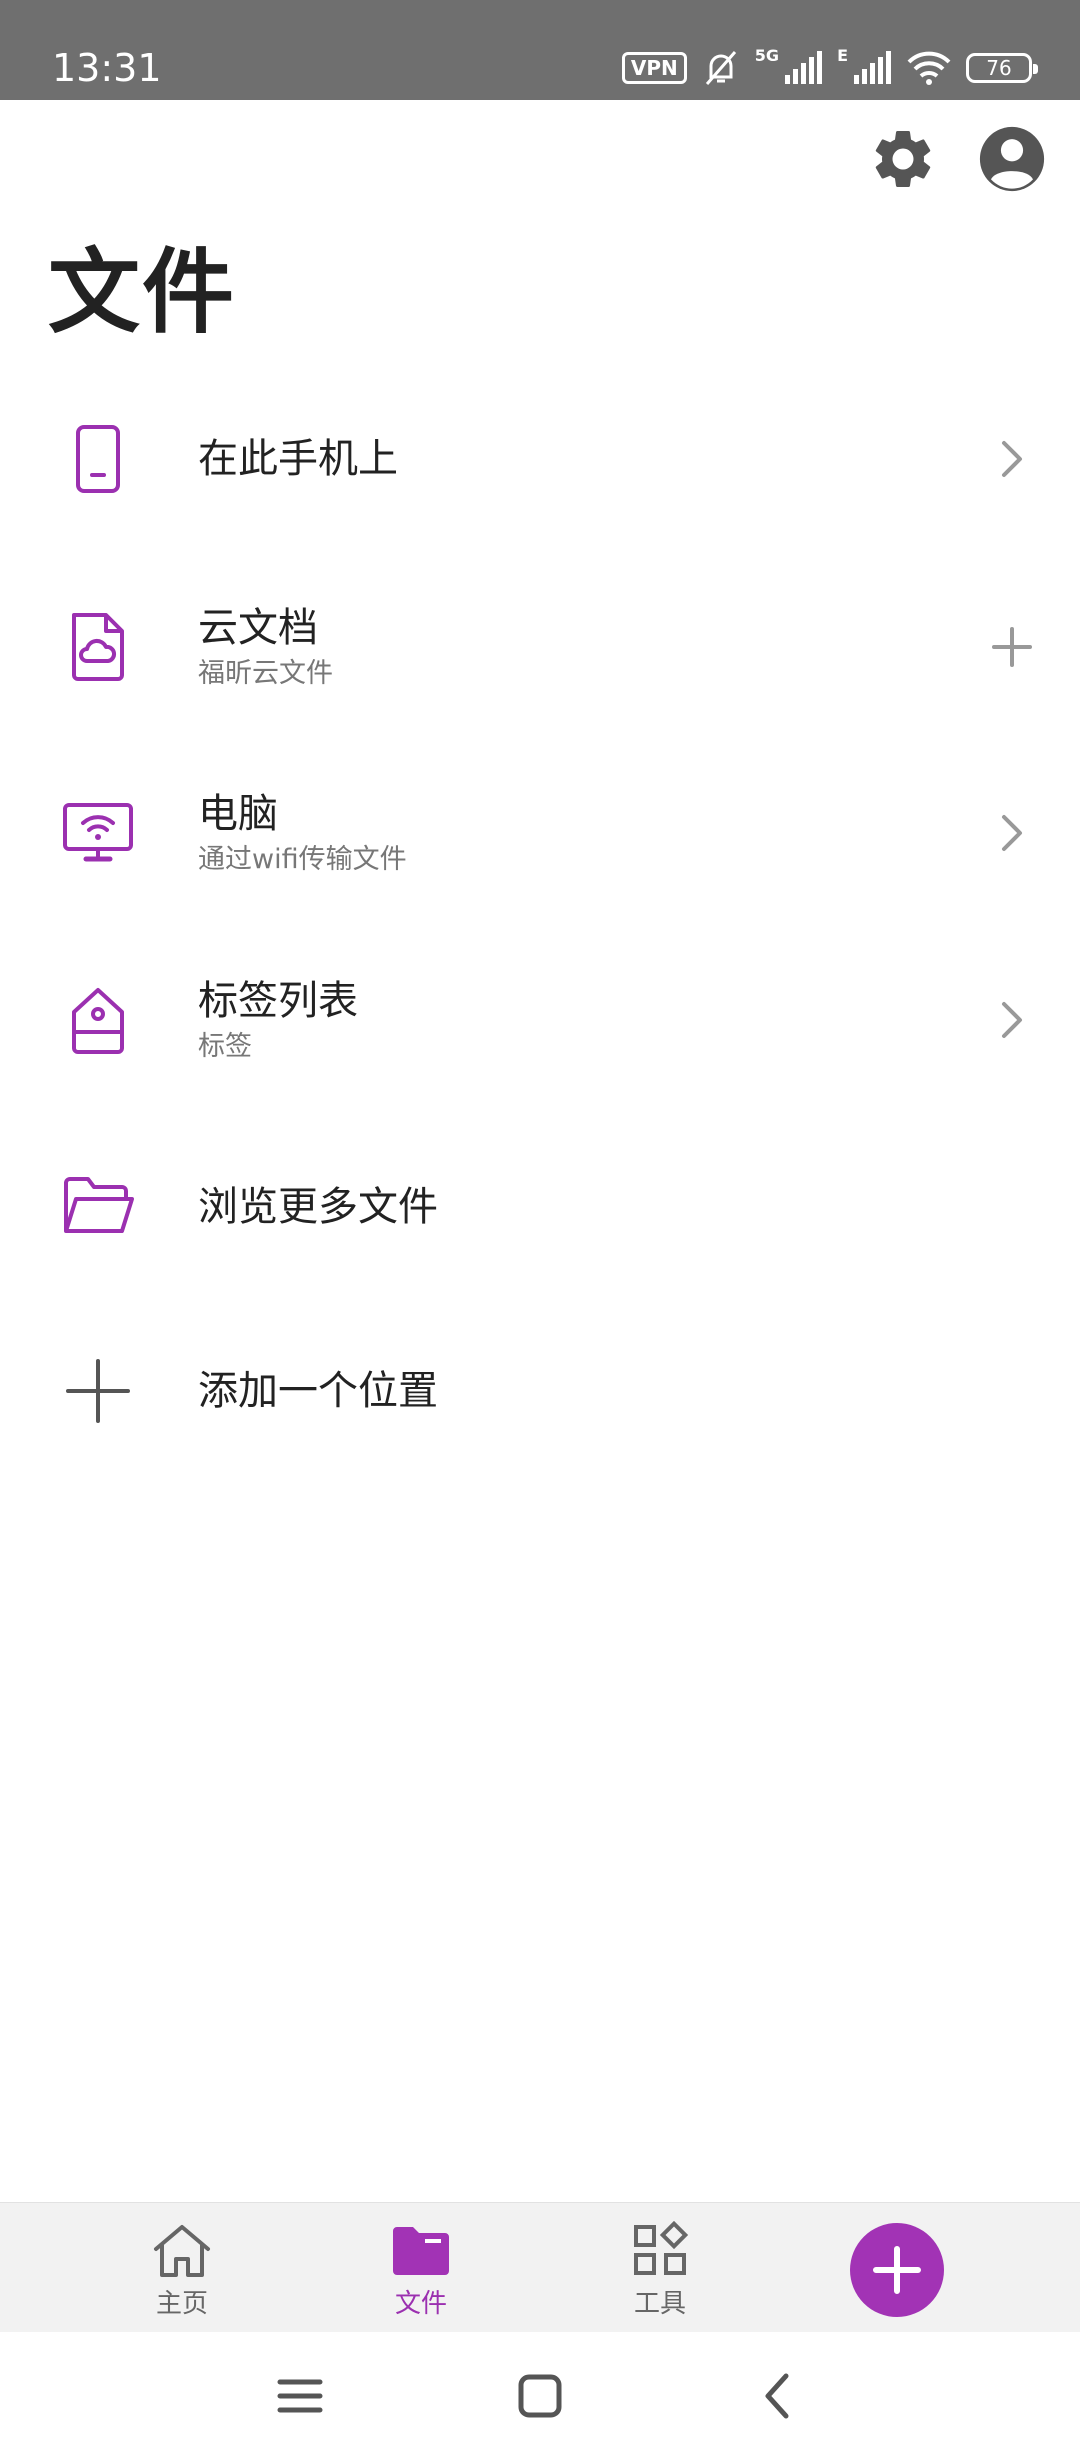 The width and height of the screenshot is (1080, 2460). What do you see at coordinates (302, 859) in the screenshot?
I see `location-subtitle: 通过wifi传输文件` at bounding box center [302, 859].